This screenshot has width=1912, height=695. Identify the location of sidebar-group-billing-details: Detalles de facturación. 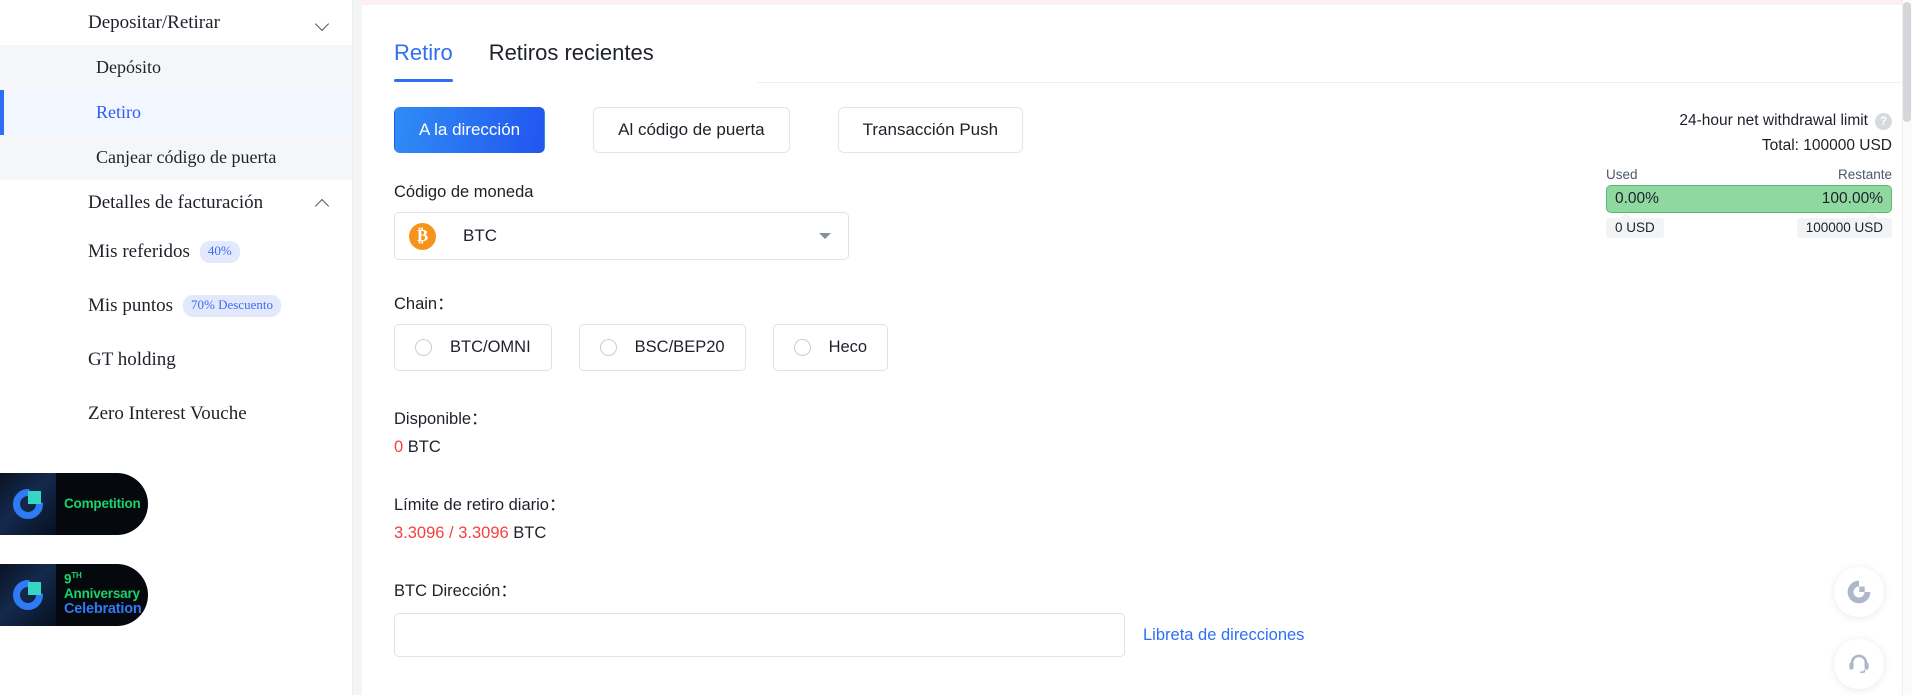
(181, 202).